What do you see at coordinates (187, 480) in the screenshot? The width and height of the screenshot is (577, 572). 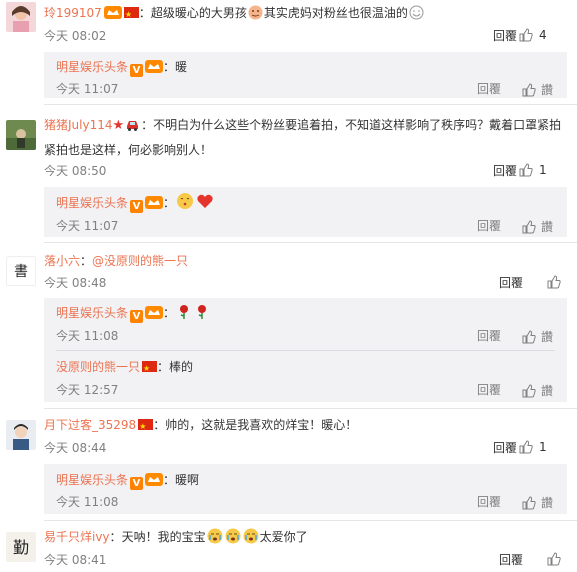 I see `reply-body: 暖啊` at bounding box center [187, 480].